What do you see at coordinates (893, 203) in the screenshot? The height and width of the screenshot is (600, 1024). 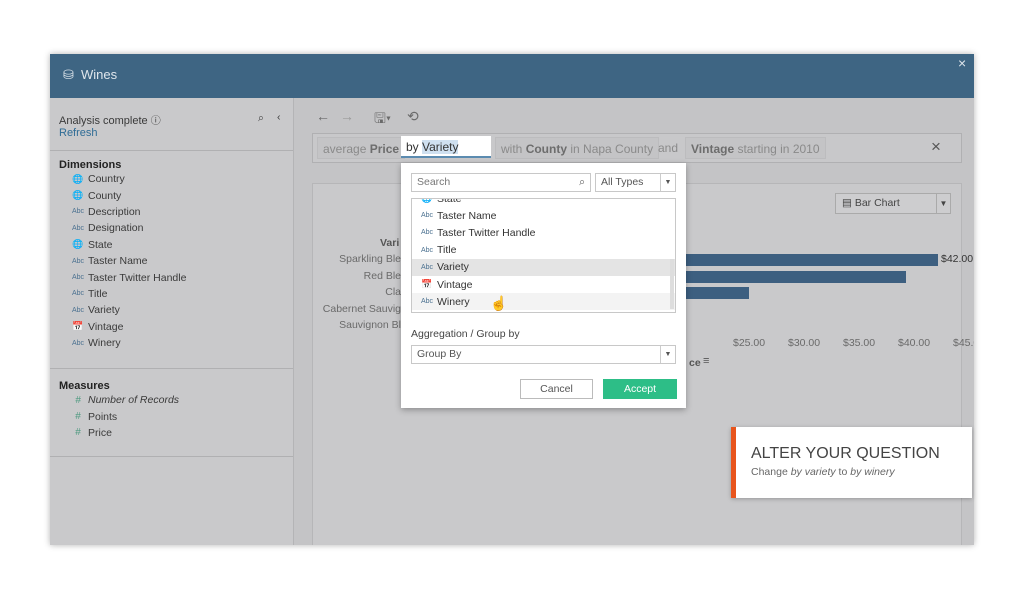 I see `chart-type-select: ▤ Bar Chart ▼` at bounding box center [893, 203].